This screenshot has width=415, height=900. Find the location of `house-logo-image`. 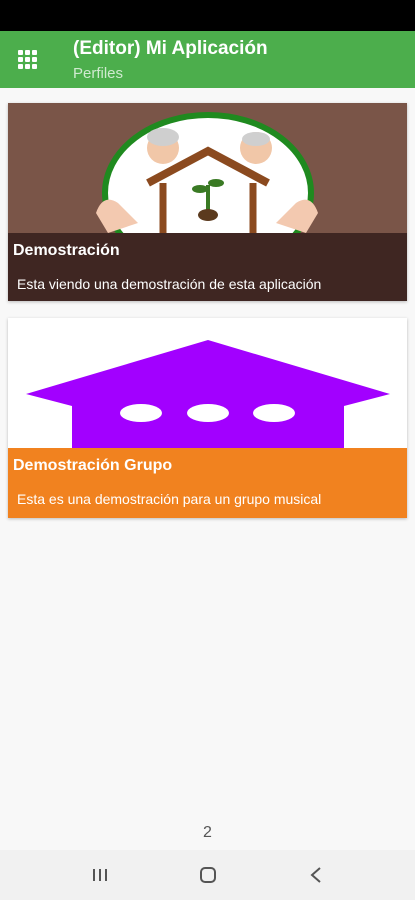

house-logo-image is located at coordinates (207, 168).